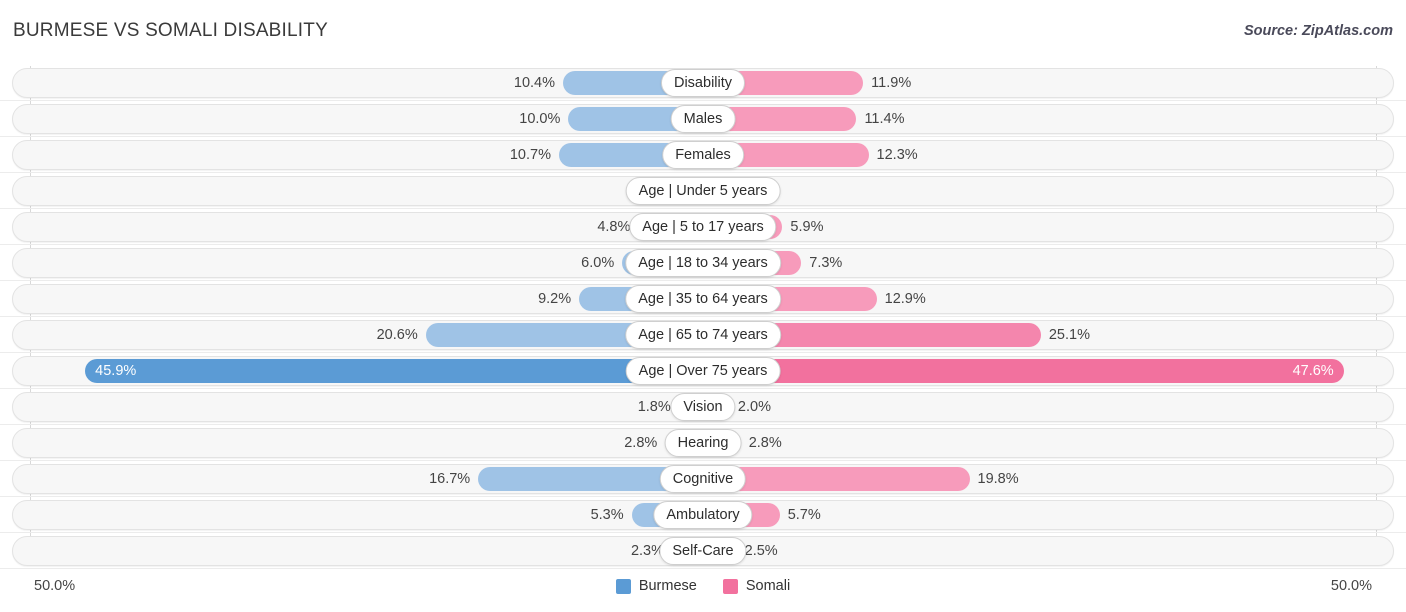 This screenshot has height=612, width=1406. I want to click on row-label-pill: Ambulatory, so click(703, 515).